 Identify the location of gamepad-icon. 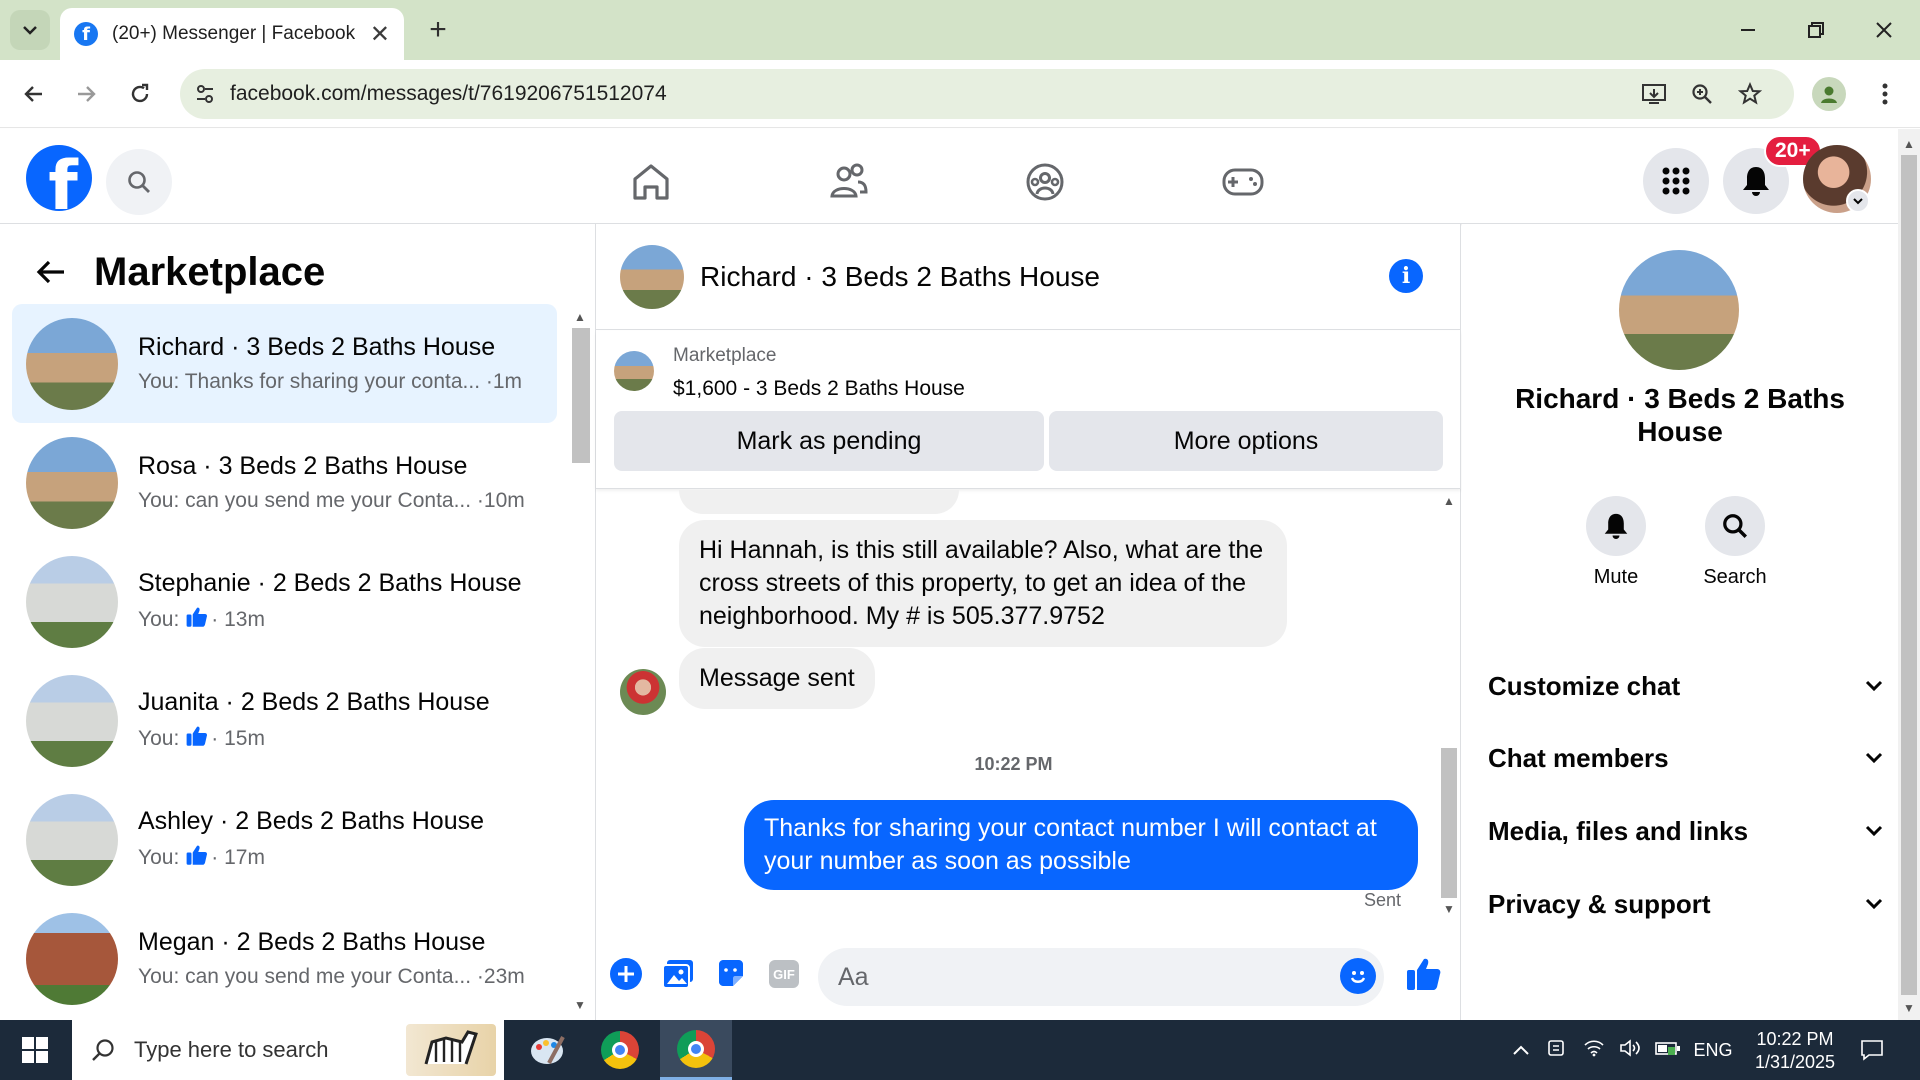
(1243, 182).